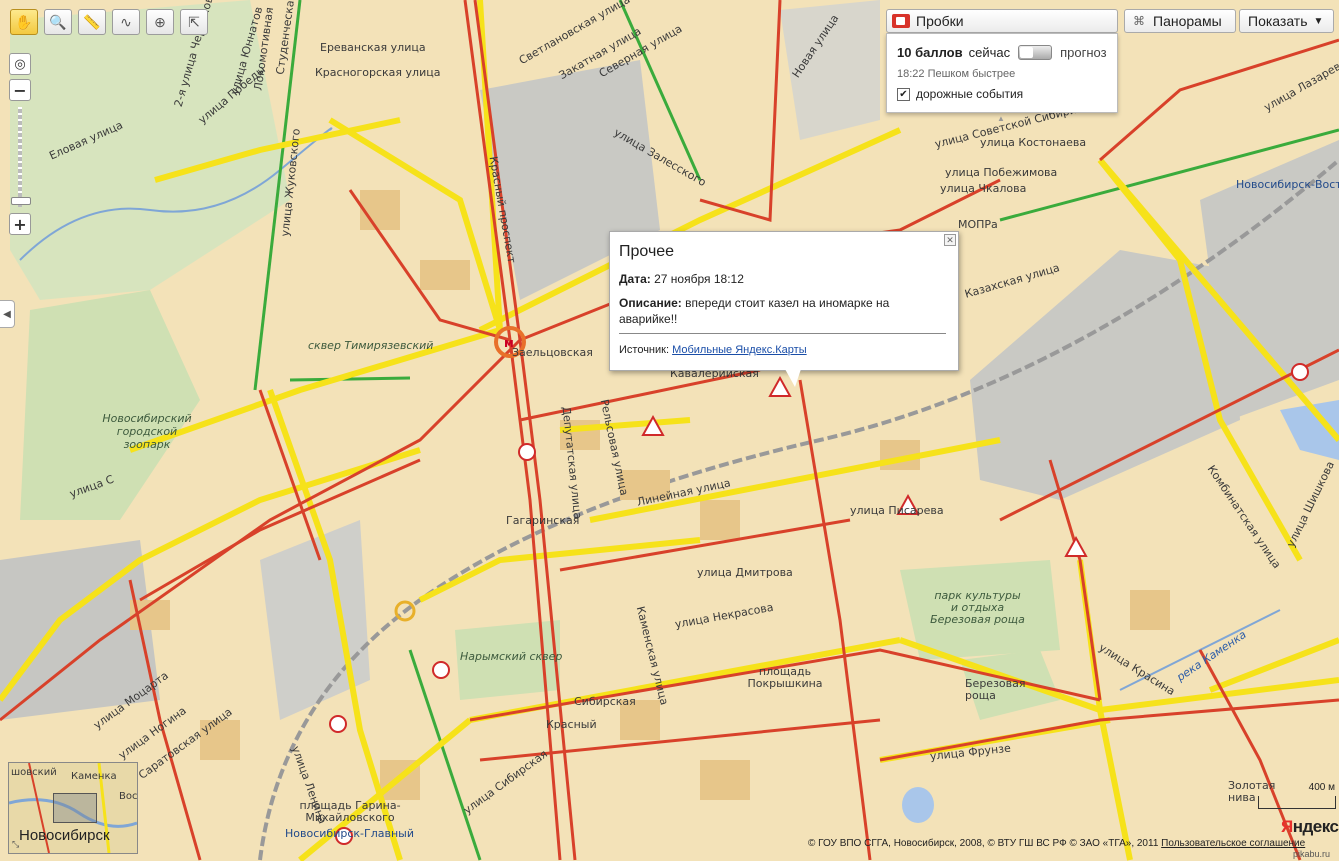  What do you see at coordinates (109, 22) in the screenshot?
I see `map-toolbar: ✋ 🔍 📏 ∿ ⊕ ⇱` at bounding box center [109, 22].